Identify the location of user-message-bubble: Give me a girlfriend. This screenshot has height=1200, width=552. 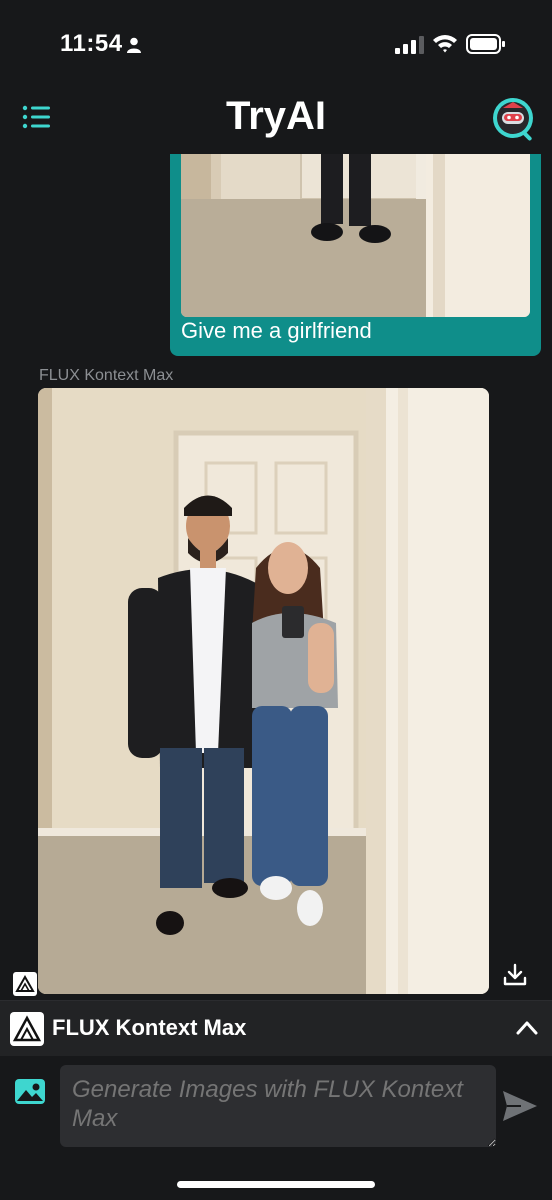
(355, 255).